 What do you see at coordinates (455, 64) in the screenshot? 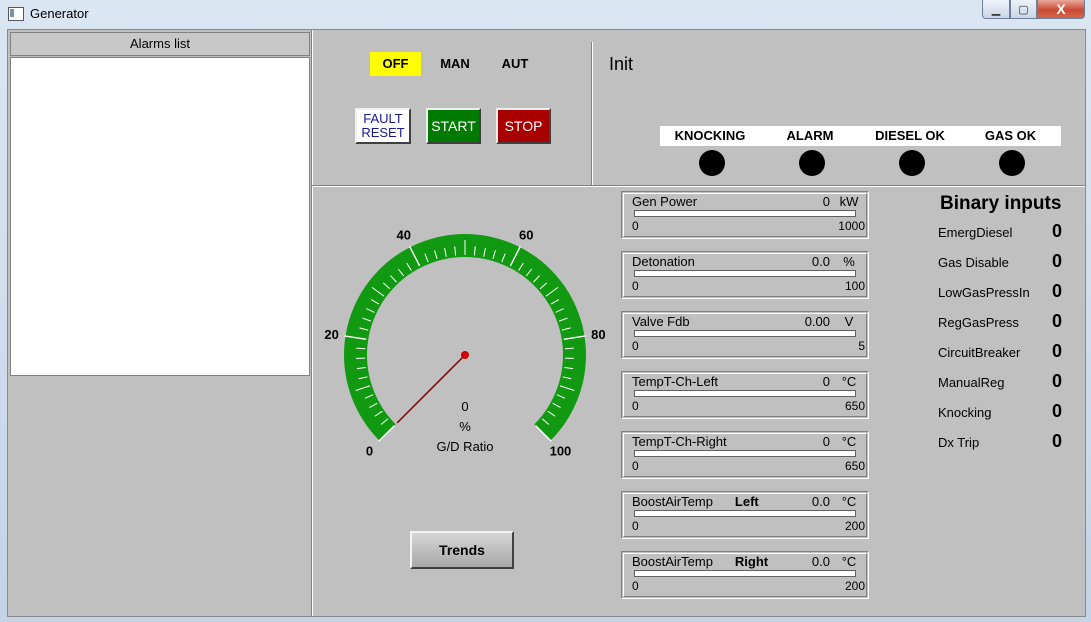
I see `mode-man: MAN` at bounding box center [455, 64].